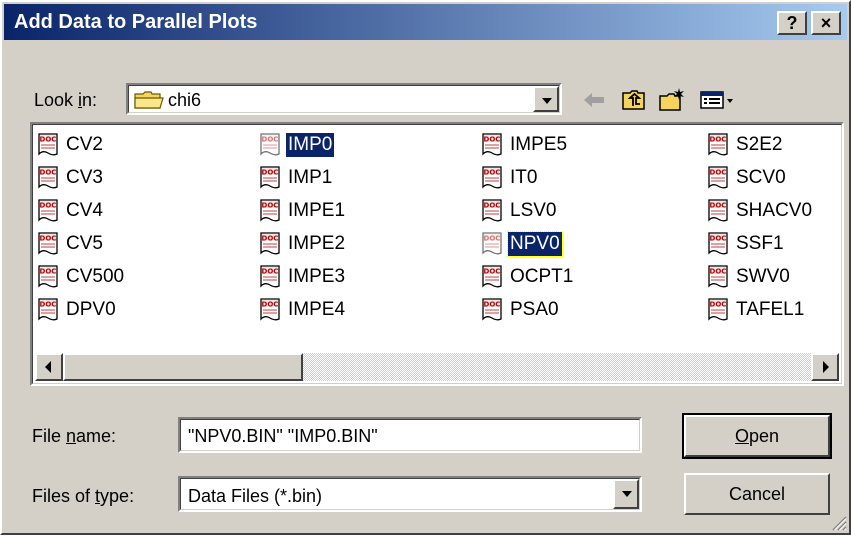 Image resolution: width=851 pixels, height=536 pixels. I want to click on horizontal-scrollbar, so click(437, 367).